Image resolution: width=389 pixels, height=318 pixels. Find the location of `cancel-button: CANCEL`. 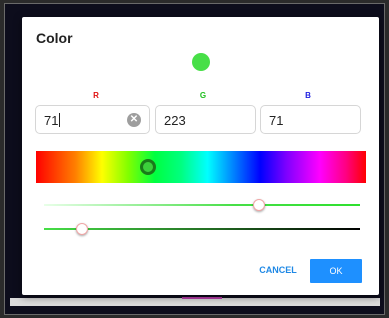

cancel-button: CANCEL is located at coordinates (278, 270).